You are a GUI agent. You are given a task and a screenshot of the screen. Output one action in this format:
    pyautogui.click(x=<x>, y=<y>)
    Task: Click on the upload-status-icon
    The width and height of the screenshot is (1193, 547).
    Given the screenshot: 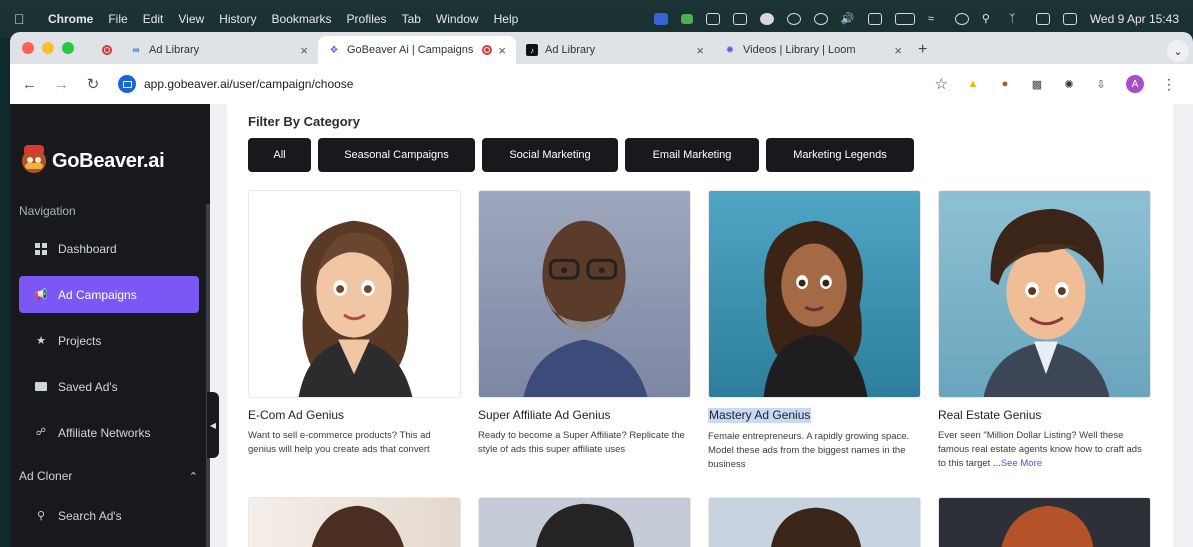 What is the action you would take?
    pyautogui.click(x=686, y=19)
    